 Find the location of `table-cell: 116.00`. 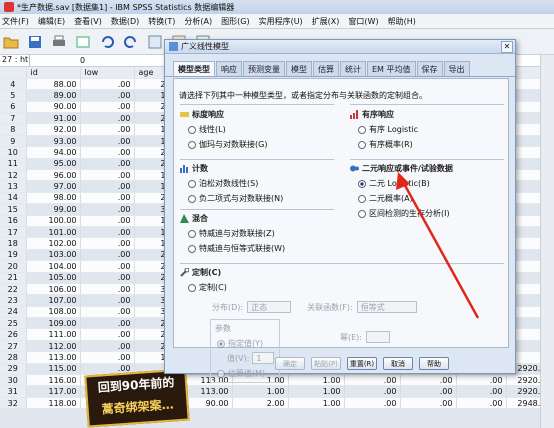

table-cell: 116.00 is located at coordinates (53, 380).